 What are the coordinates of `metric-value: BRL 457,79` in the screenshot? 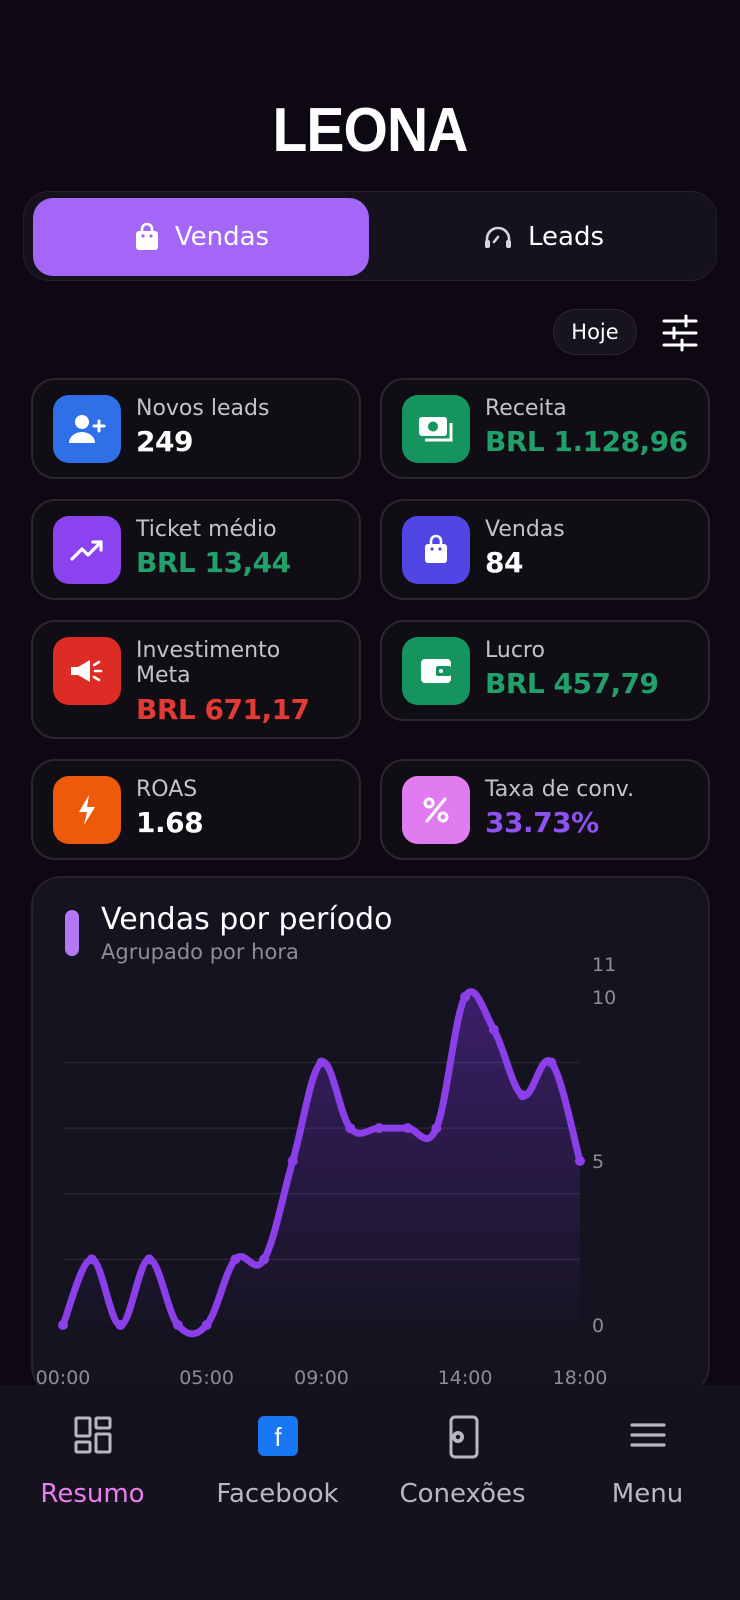 It's located at (572, 683).